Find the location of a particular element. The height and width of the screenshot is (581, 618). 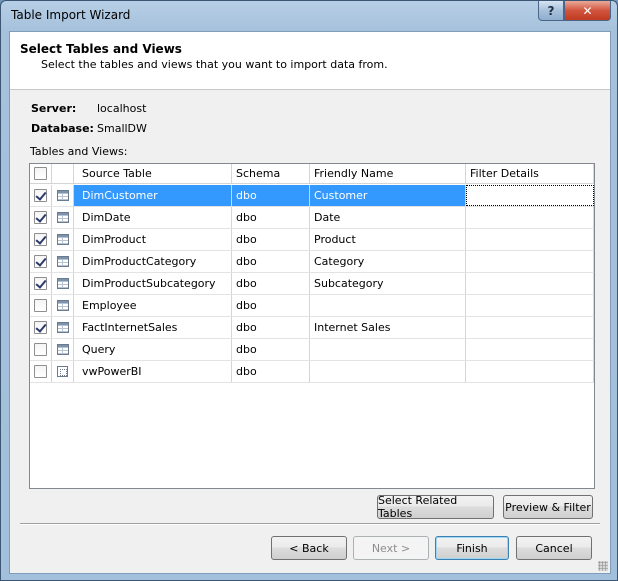

source-table-cell: DimDate is located at coordinates (153, 217).